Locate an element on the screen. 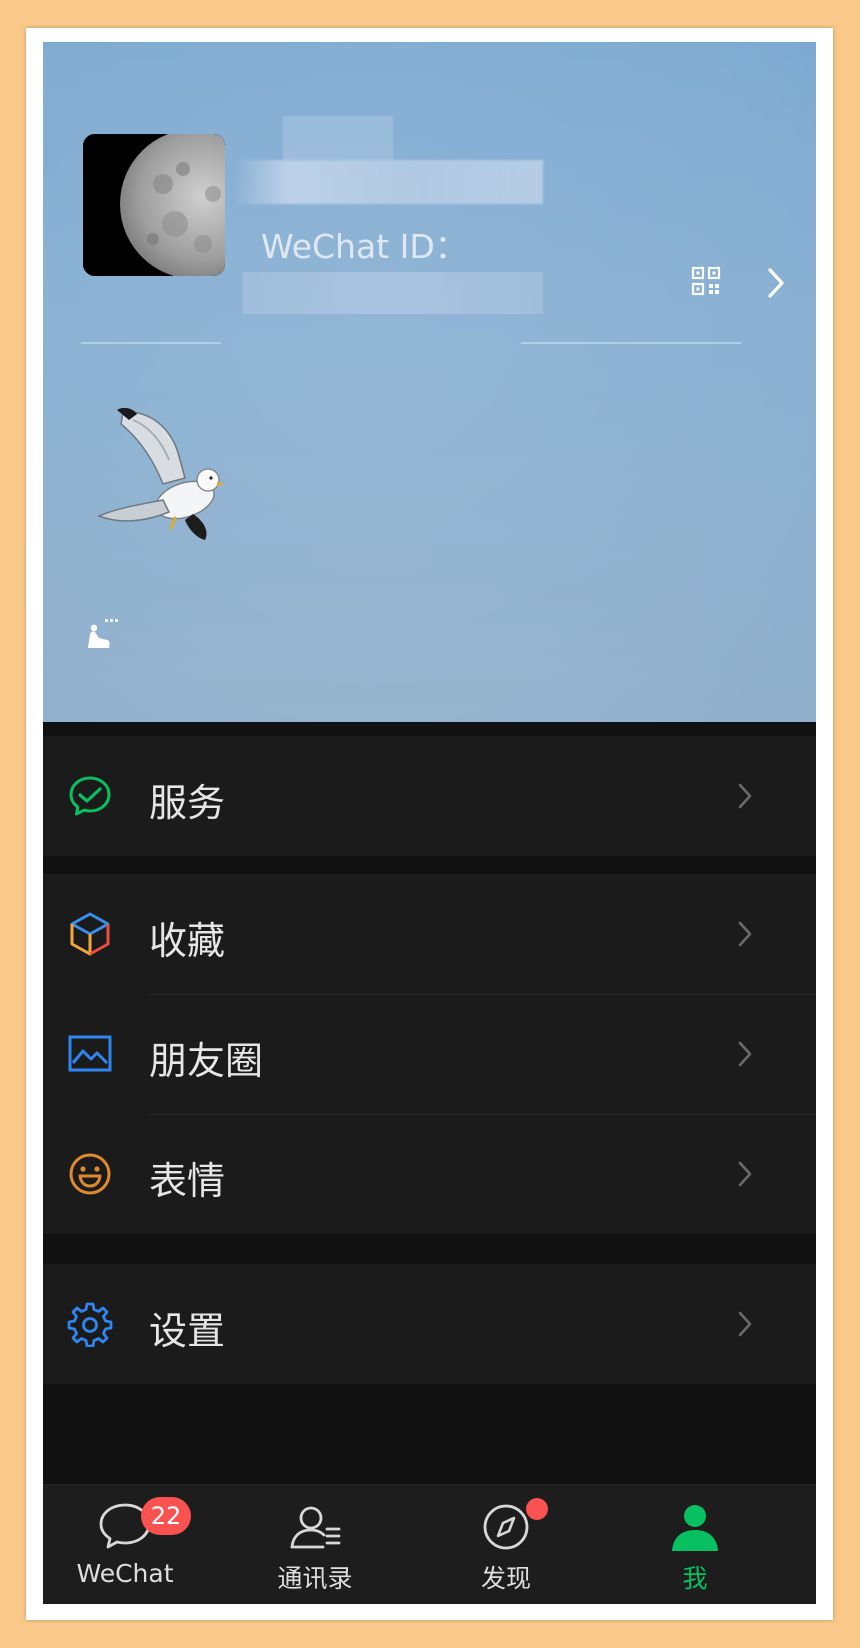 The image size is (860, 1648). tab-contacts: 通讯录 is located at coordinates (315, 1544).